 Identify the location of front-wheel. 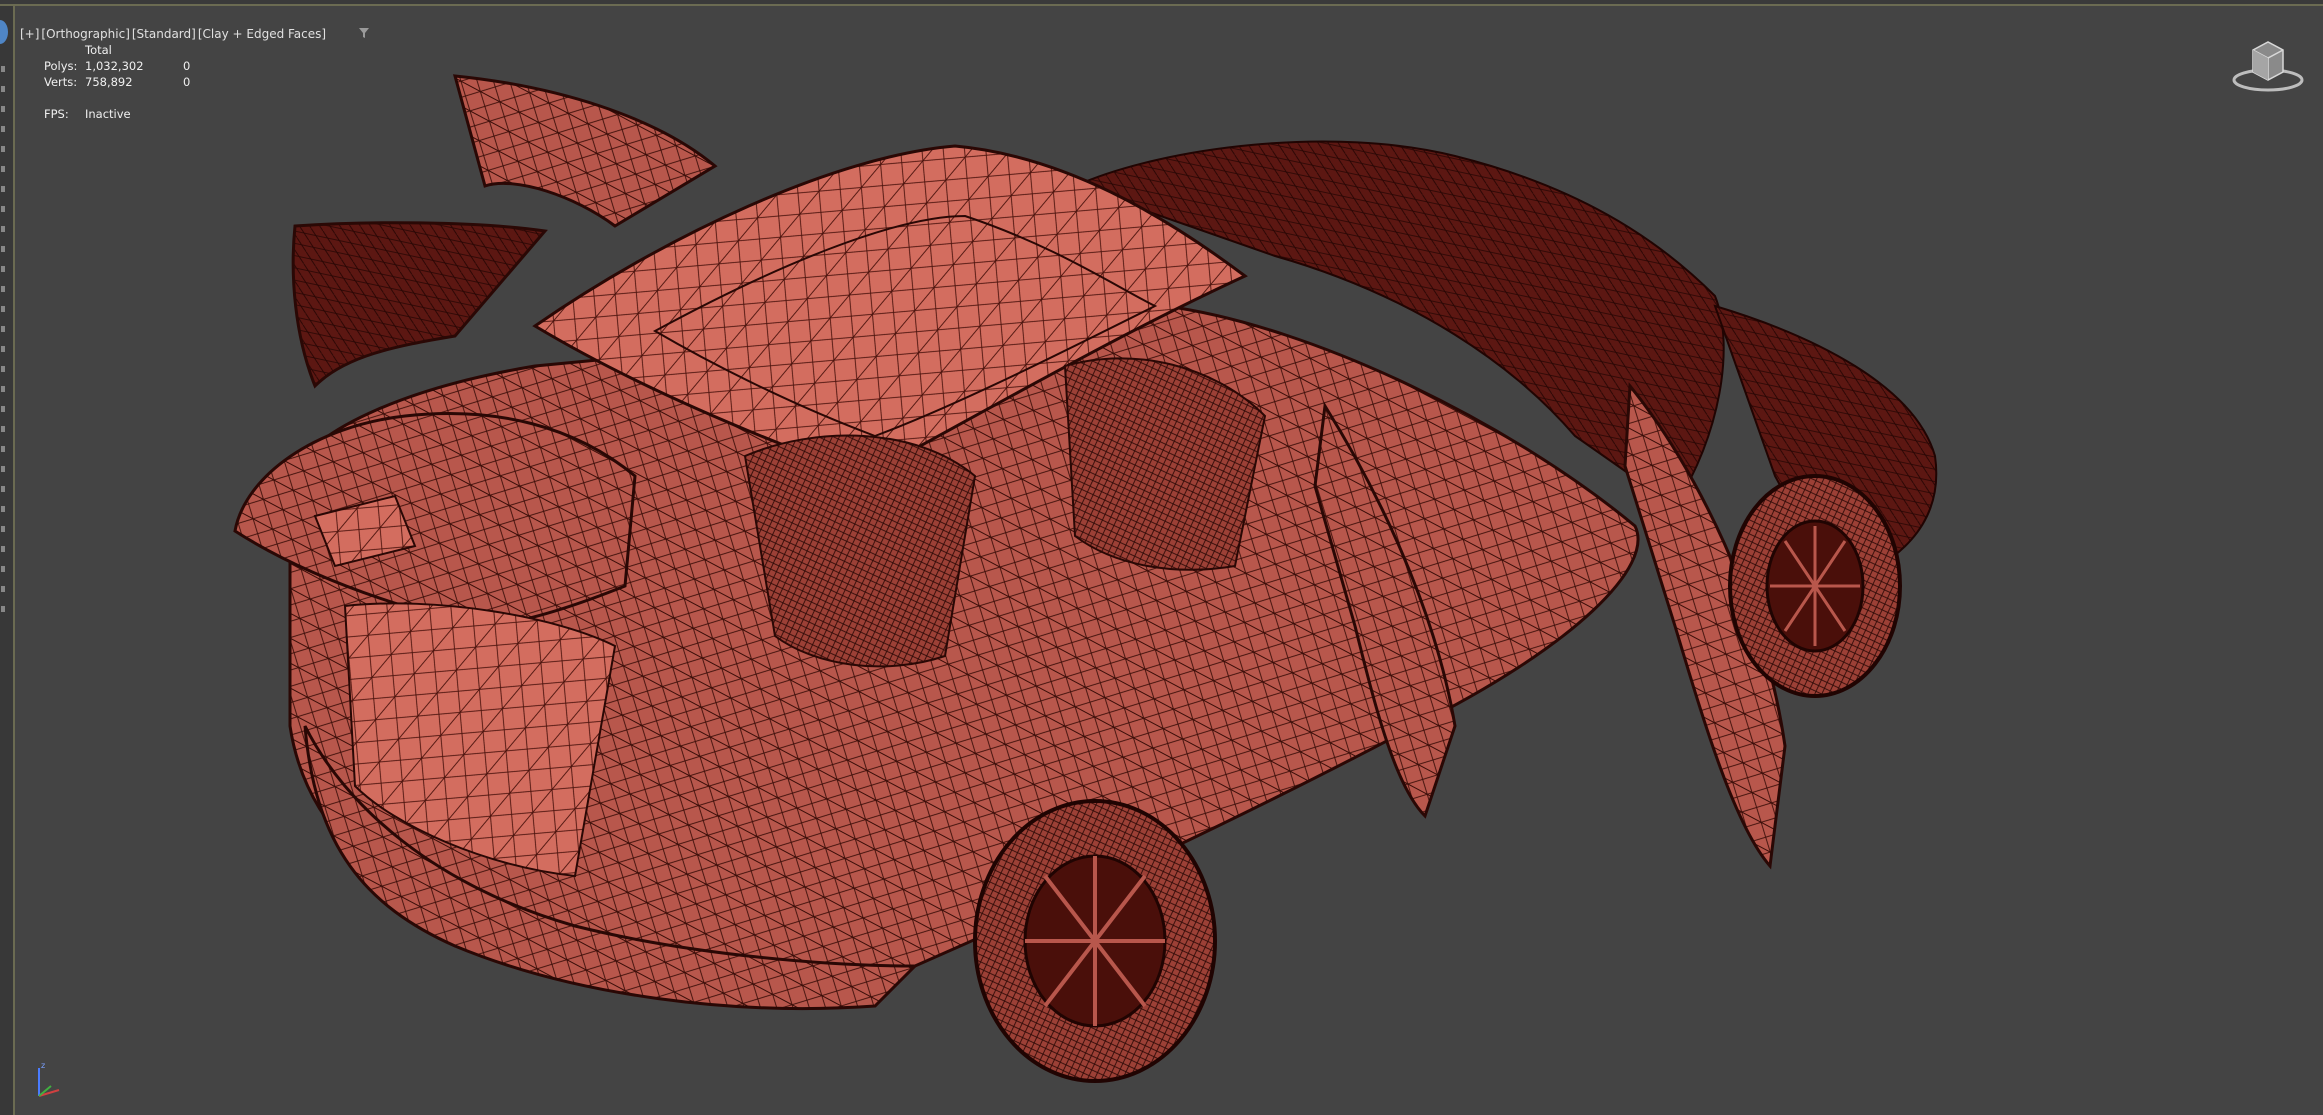
(1815, 586).